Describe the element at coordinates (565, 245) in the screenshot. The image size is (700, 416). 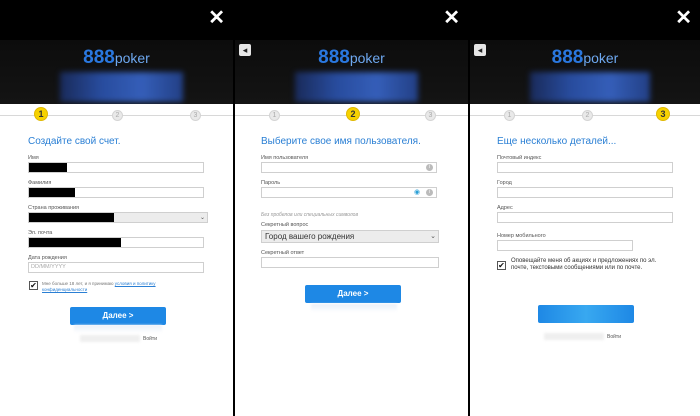
I see `mobile-field` at that location.